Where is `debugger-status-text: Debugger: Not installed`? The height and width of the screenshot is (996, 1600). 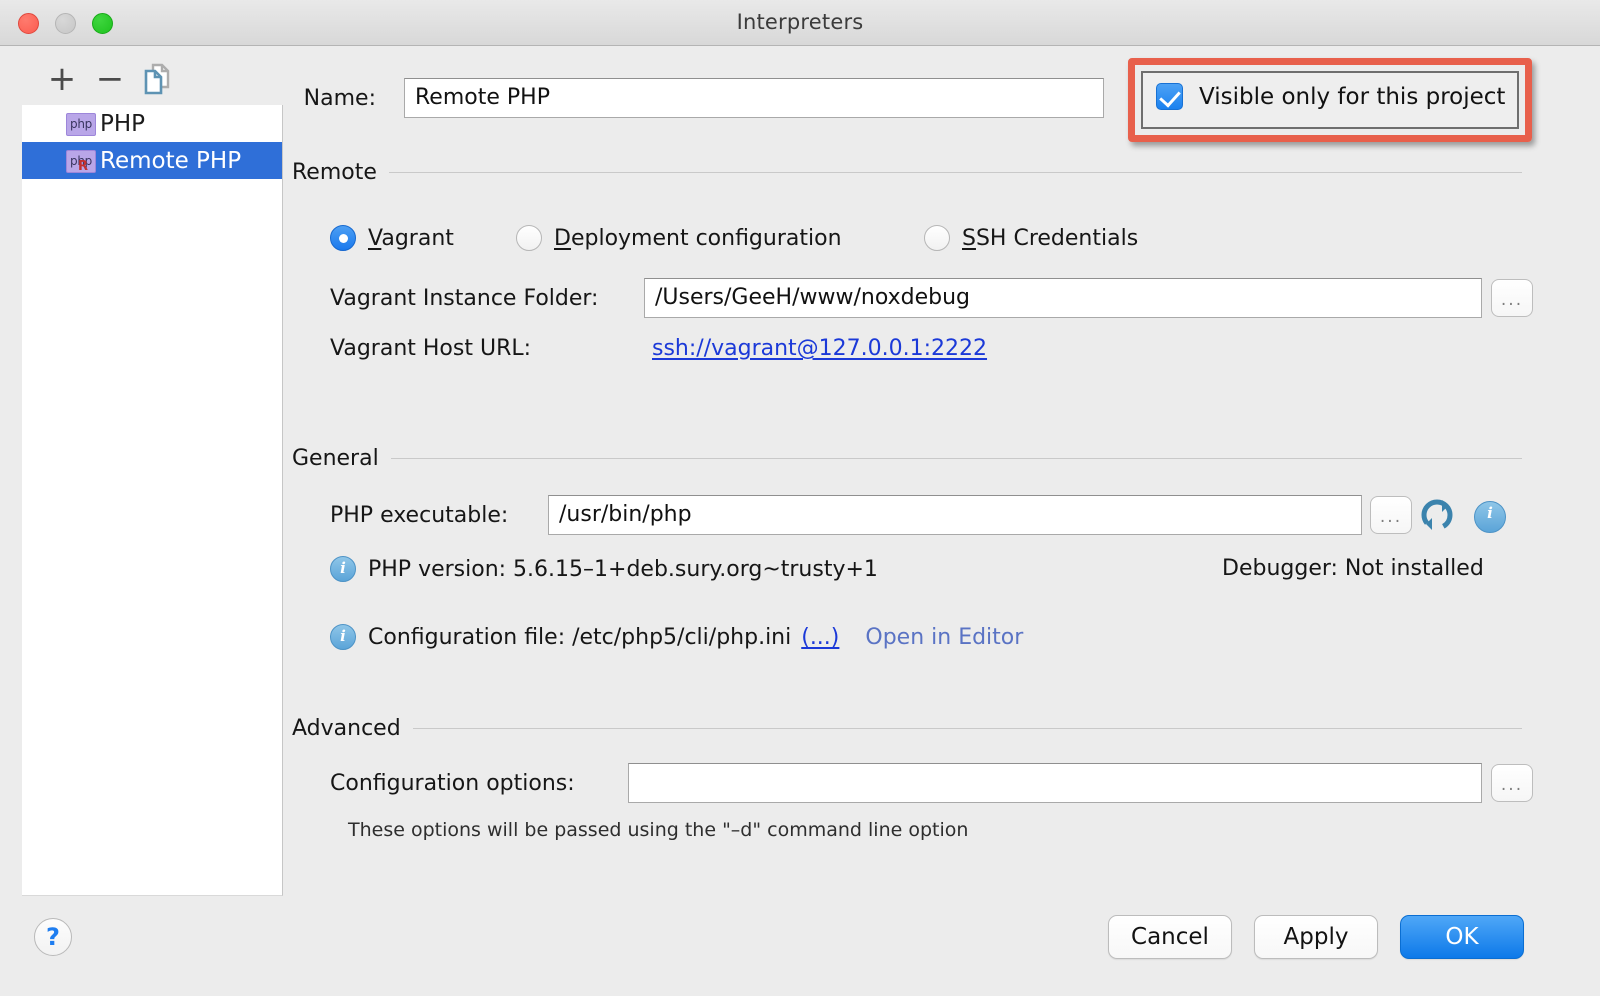 debugger-status-text: Debugger: Not installed is located at coordinates (1353, 568).